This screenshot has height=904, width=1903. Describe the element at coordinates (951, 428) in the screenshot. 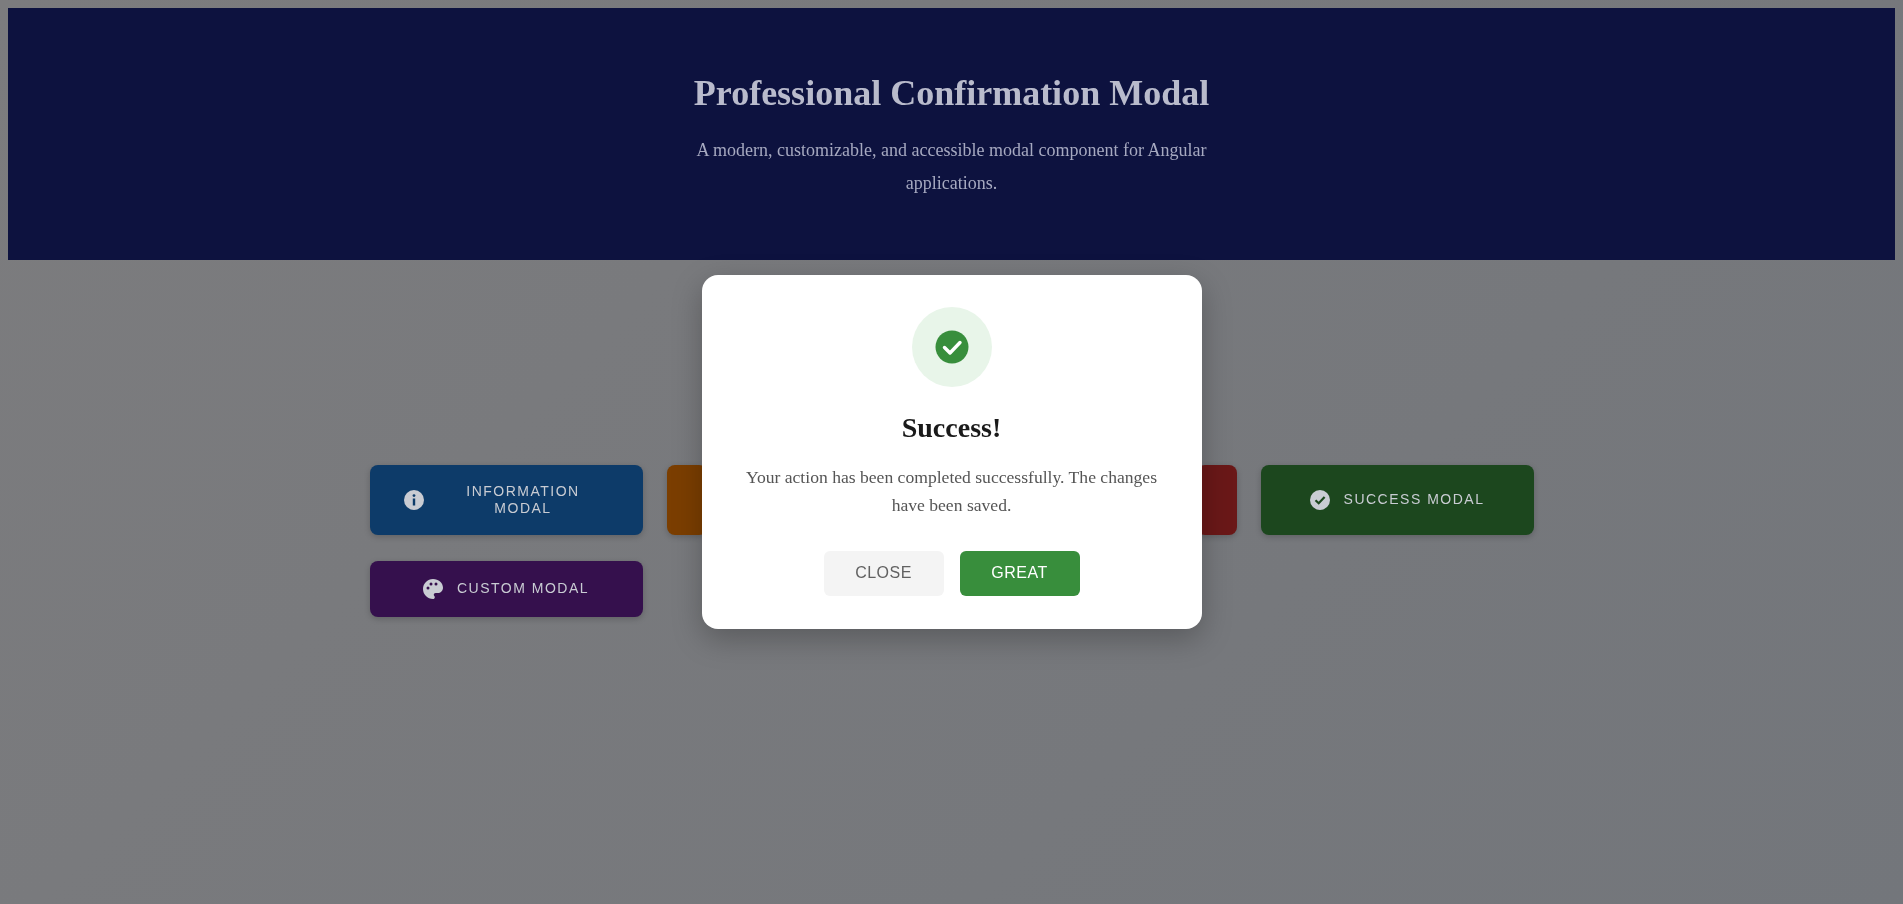

I see `dialog-title: Success!` at that location.